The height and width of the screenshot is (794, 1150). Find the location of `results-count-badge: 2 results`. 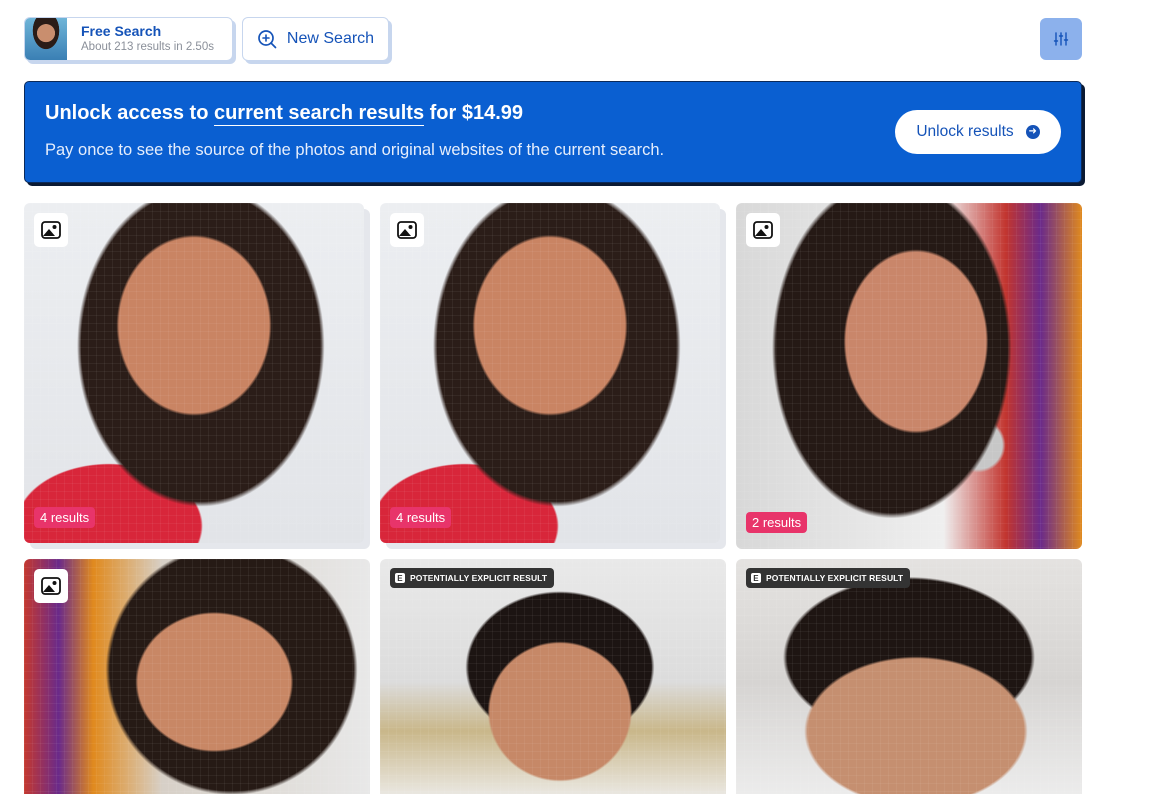

results-count-badge: 2 results is located at coordinates (777, 522).